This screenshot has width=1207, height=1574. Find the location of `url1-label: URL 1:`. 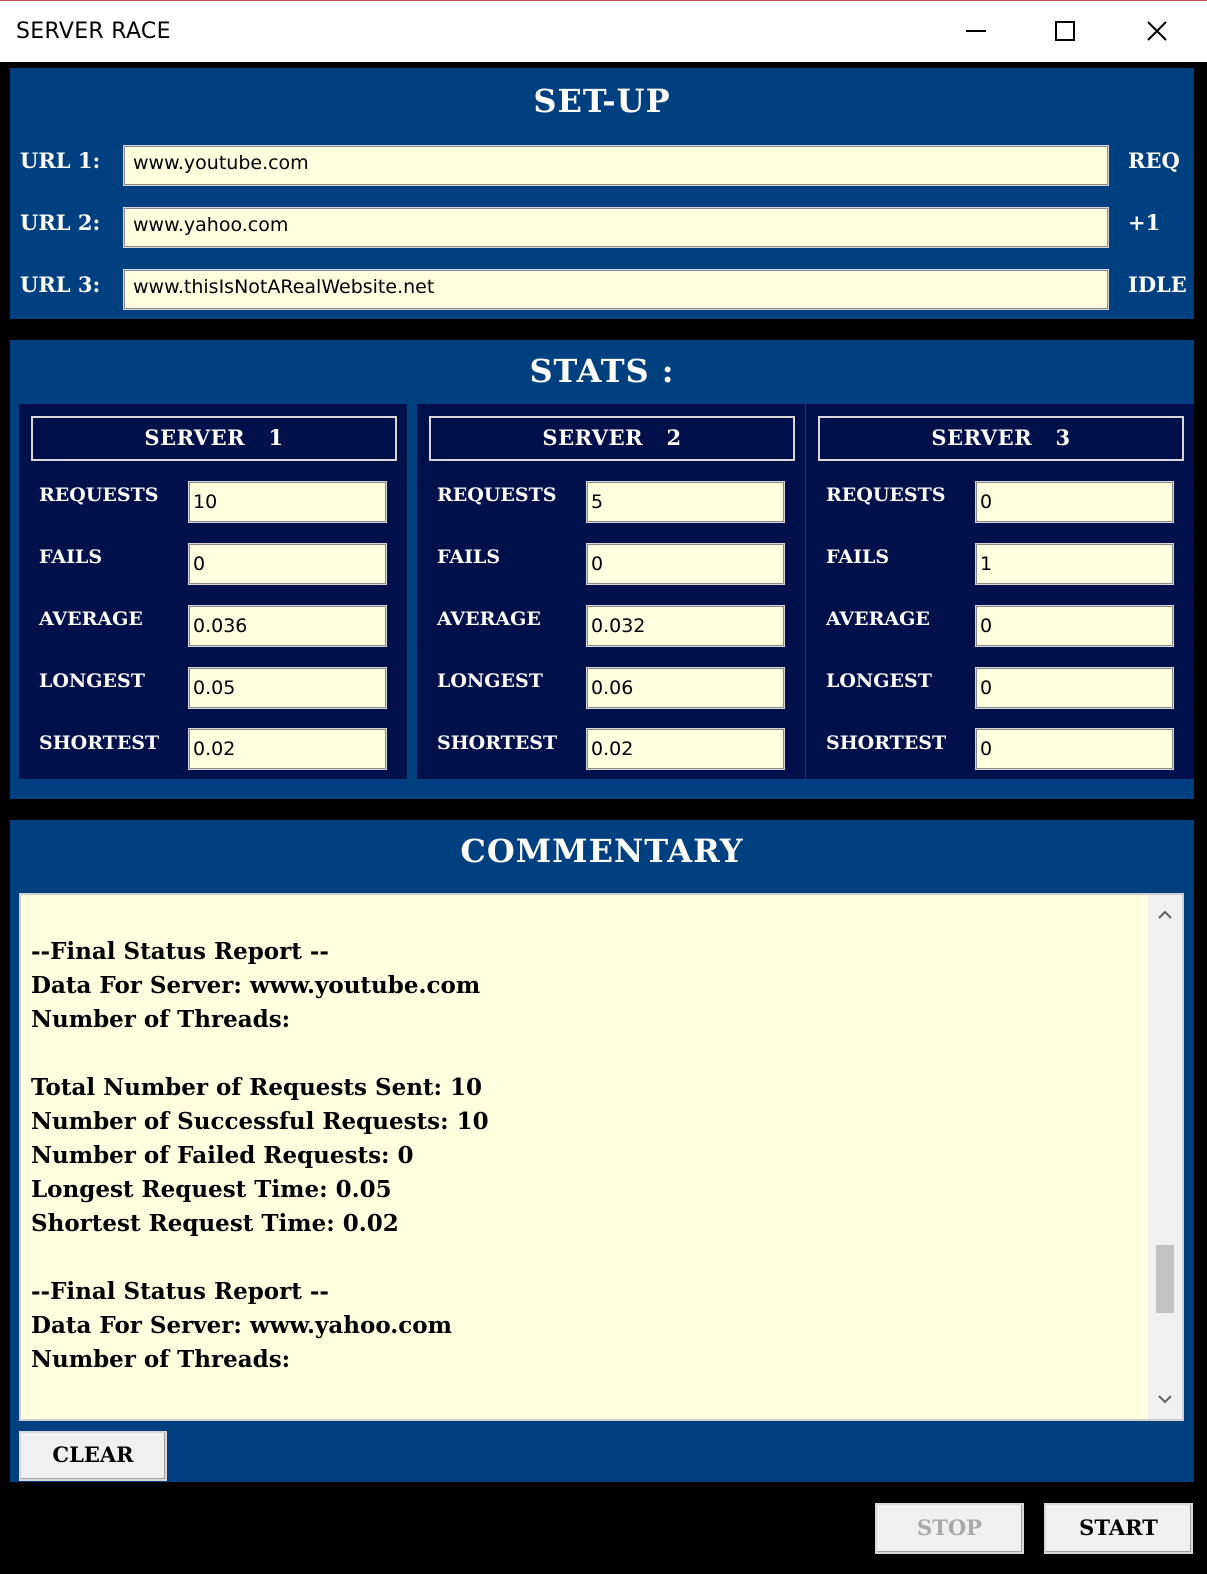

url1-label: URL 1: is located at coordinates (60, 160).